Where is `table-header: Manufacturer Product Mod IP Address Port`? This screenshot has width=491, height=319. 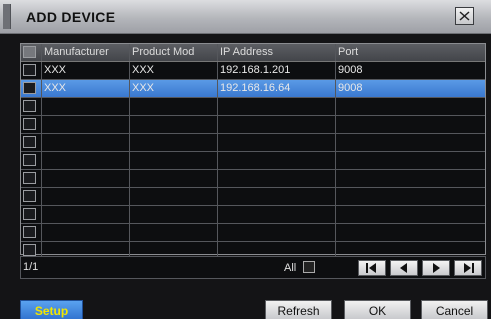 table-header: Manufacturer Product Mod IP Address Port is located at coordinates (253, 53).